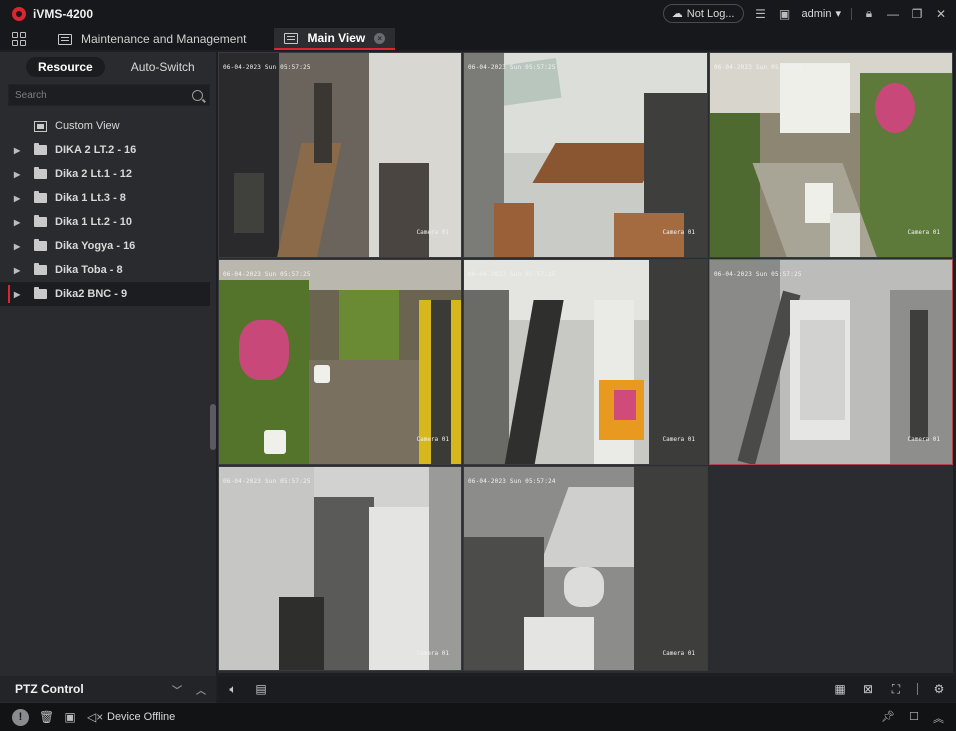 The height and width of the screenshot is (731, 956). Describe the element at coordinates (91, 294) in the screenshot. I see `tree-item-label: Dika2 BNC - 9` at that location.